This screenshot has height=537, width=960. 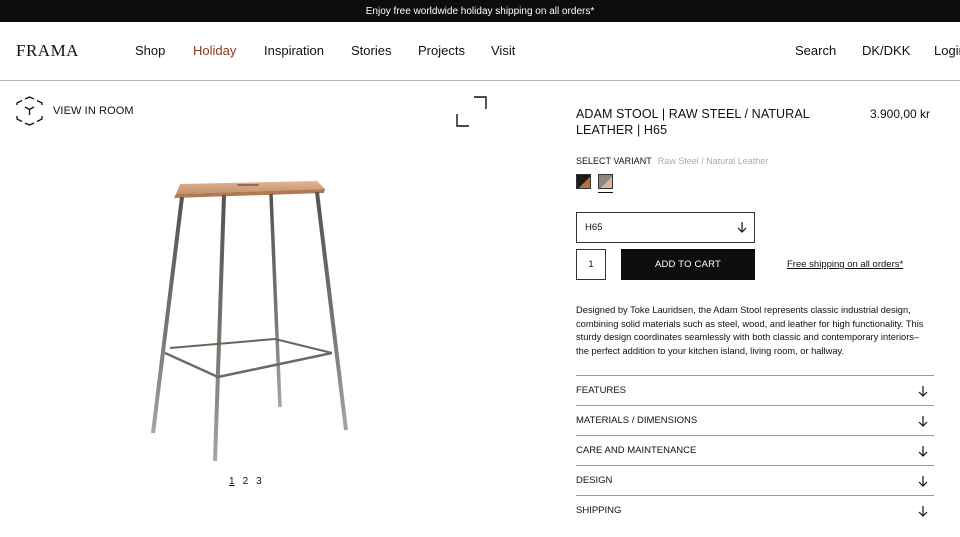 What do you see at coordinates (713, 161) in the screenshot?
I see `variant-value: Raw Steel / Natural Leather` at bounding box center [713, 161].